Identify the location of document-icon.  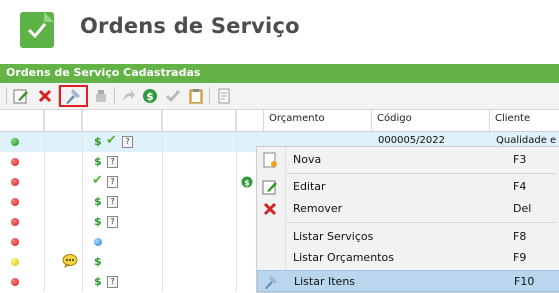
(224, 96).